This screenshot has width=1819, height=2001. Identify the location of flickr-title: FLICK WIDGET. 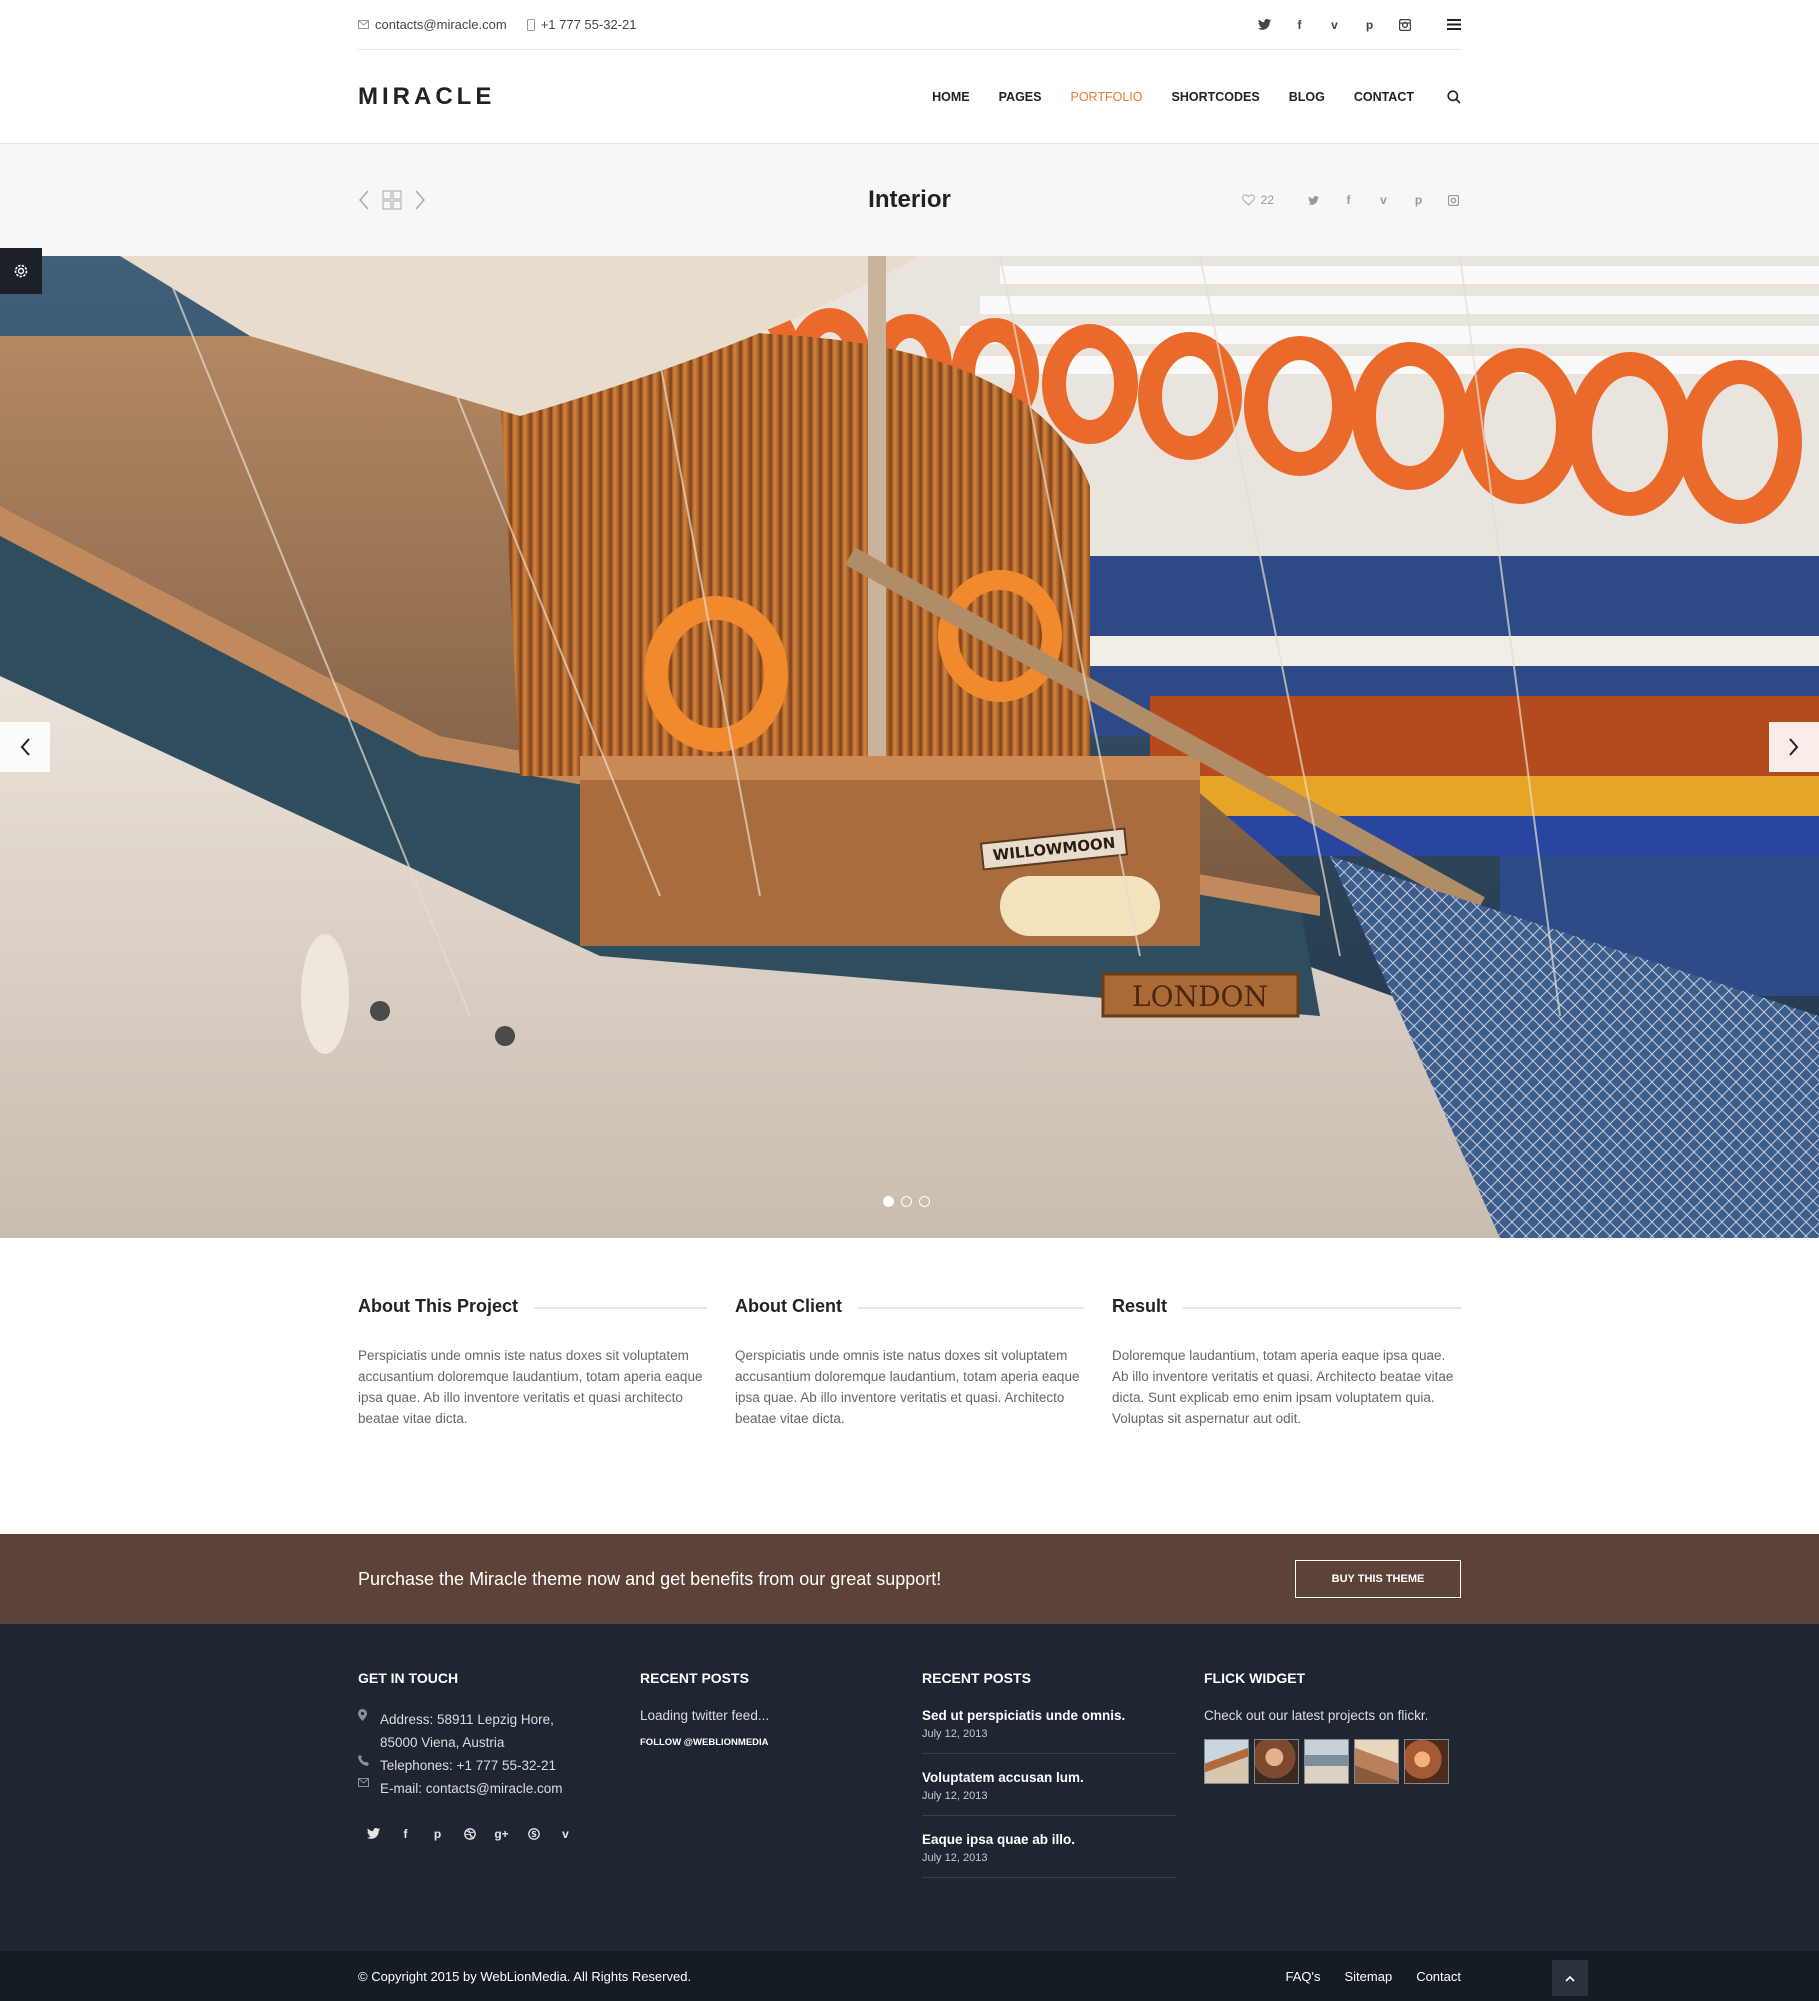
(1255, 1678).